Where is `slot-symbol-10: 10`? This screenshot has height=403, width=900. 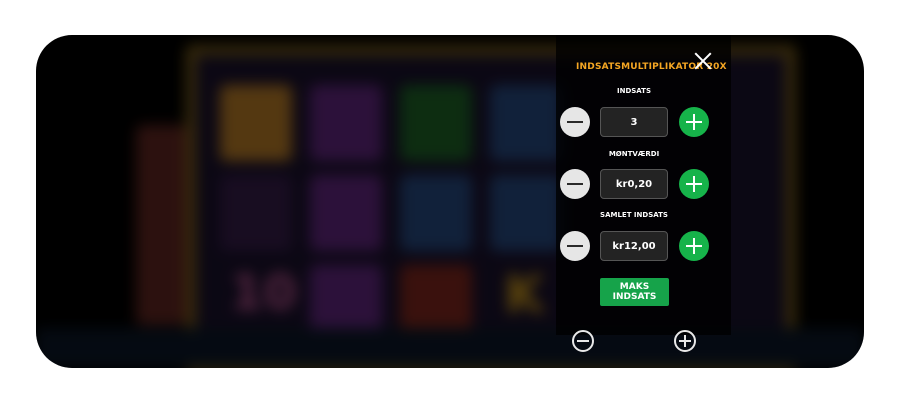
slot-symbol-10: 10 is located at coordinates (263, 293).